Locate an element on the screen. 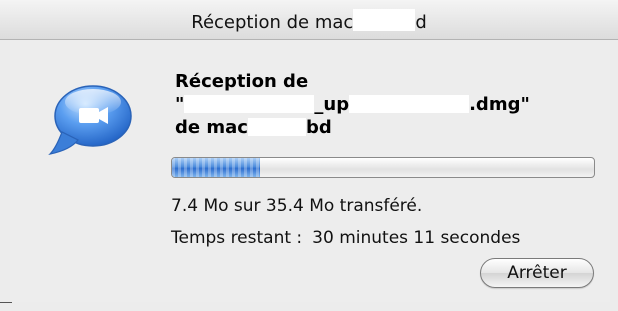 Image resolution: width=618 pixels, height=311 pixels. progress-fill is located at coordinates (216, 167).